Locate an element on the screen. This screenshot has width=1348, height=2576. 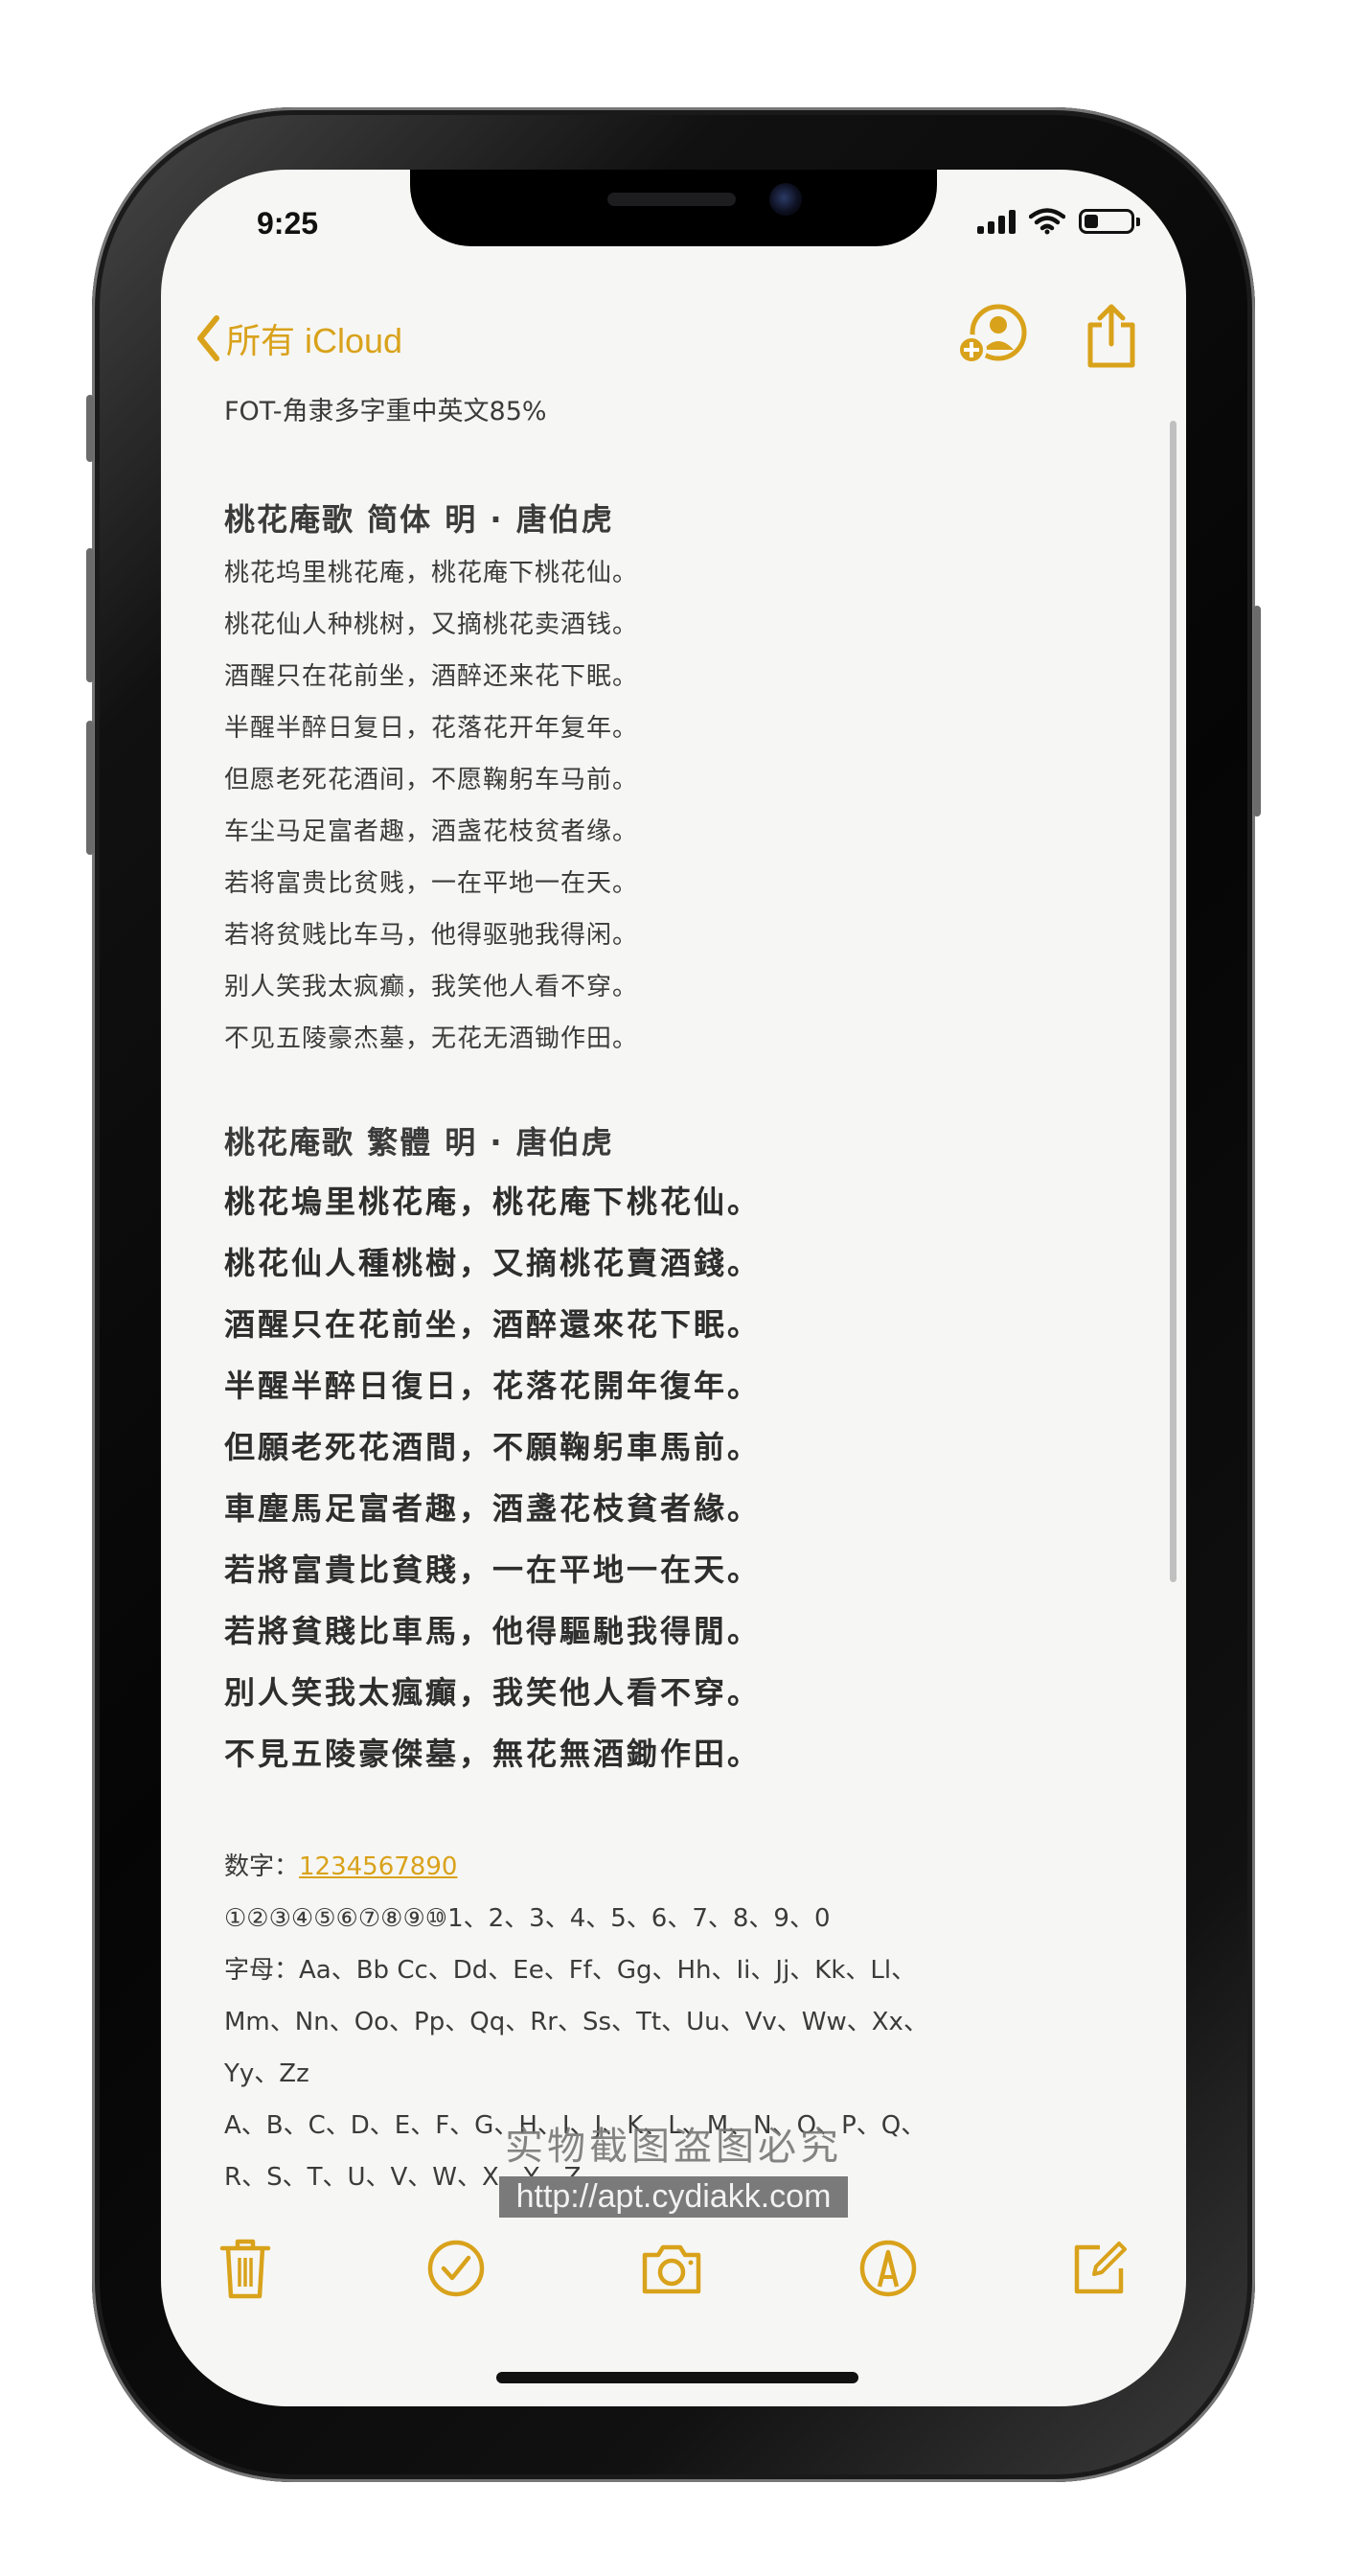
side-button-volume-up is located at coordinates (90, 615).